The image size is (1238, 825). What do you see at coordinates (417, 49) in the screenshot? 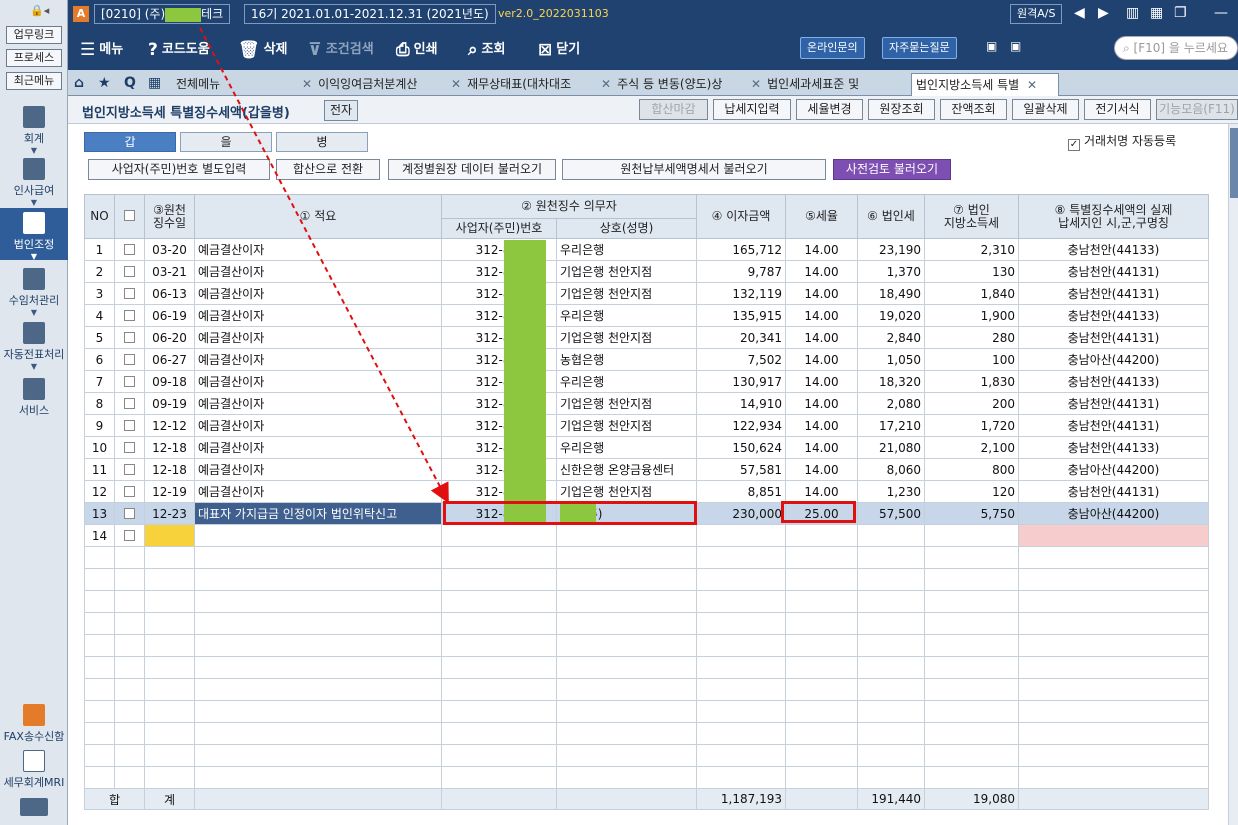
I see `print-button: ⎙ 인쇄` at bounding box center [417, 49].